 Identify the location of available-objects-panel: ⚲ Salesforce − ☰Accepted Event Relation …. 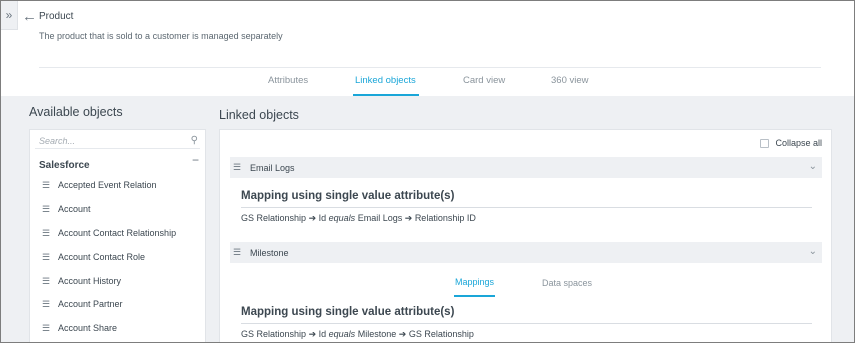
(117, 235).